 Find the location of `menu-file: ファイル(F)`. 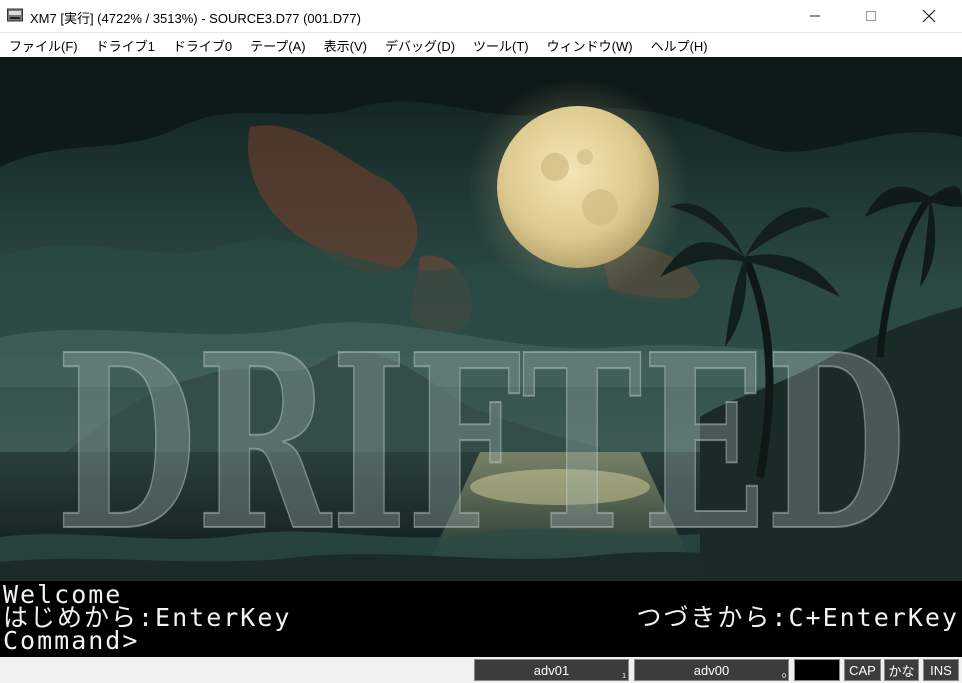

menu-file: ファイル(F) is located at coordinates (43, 45).